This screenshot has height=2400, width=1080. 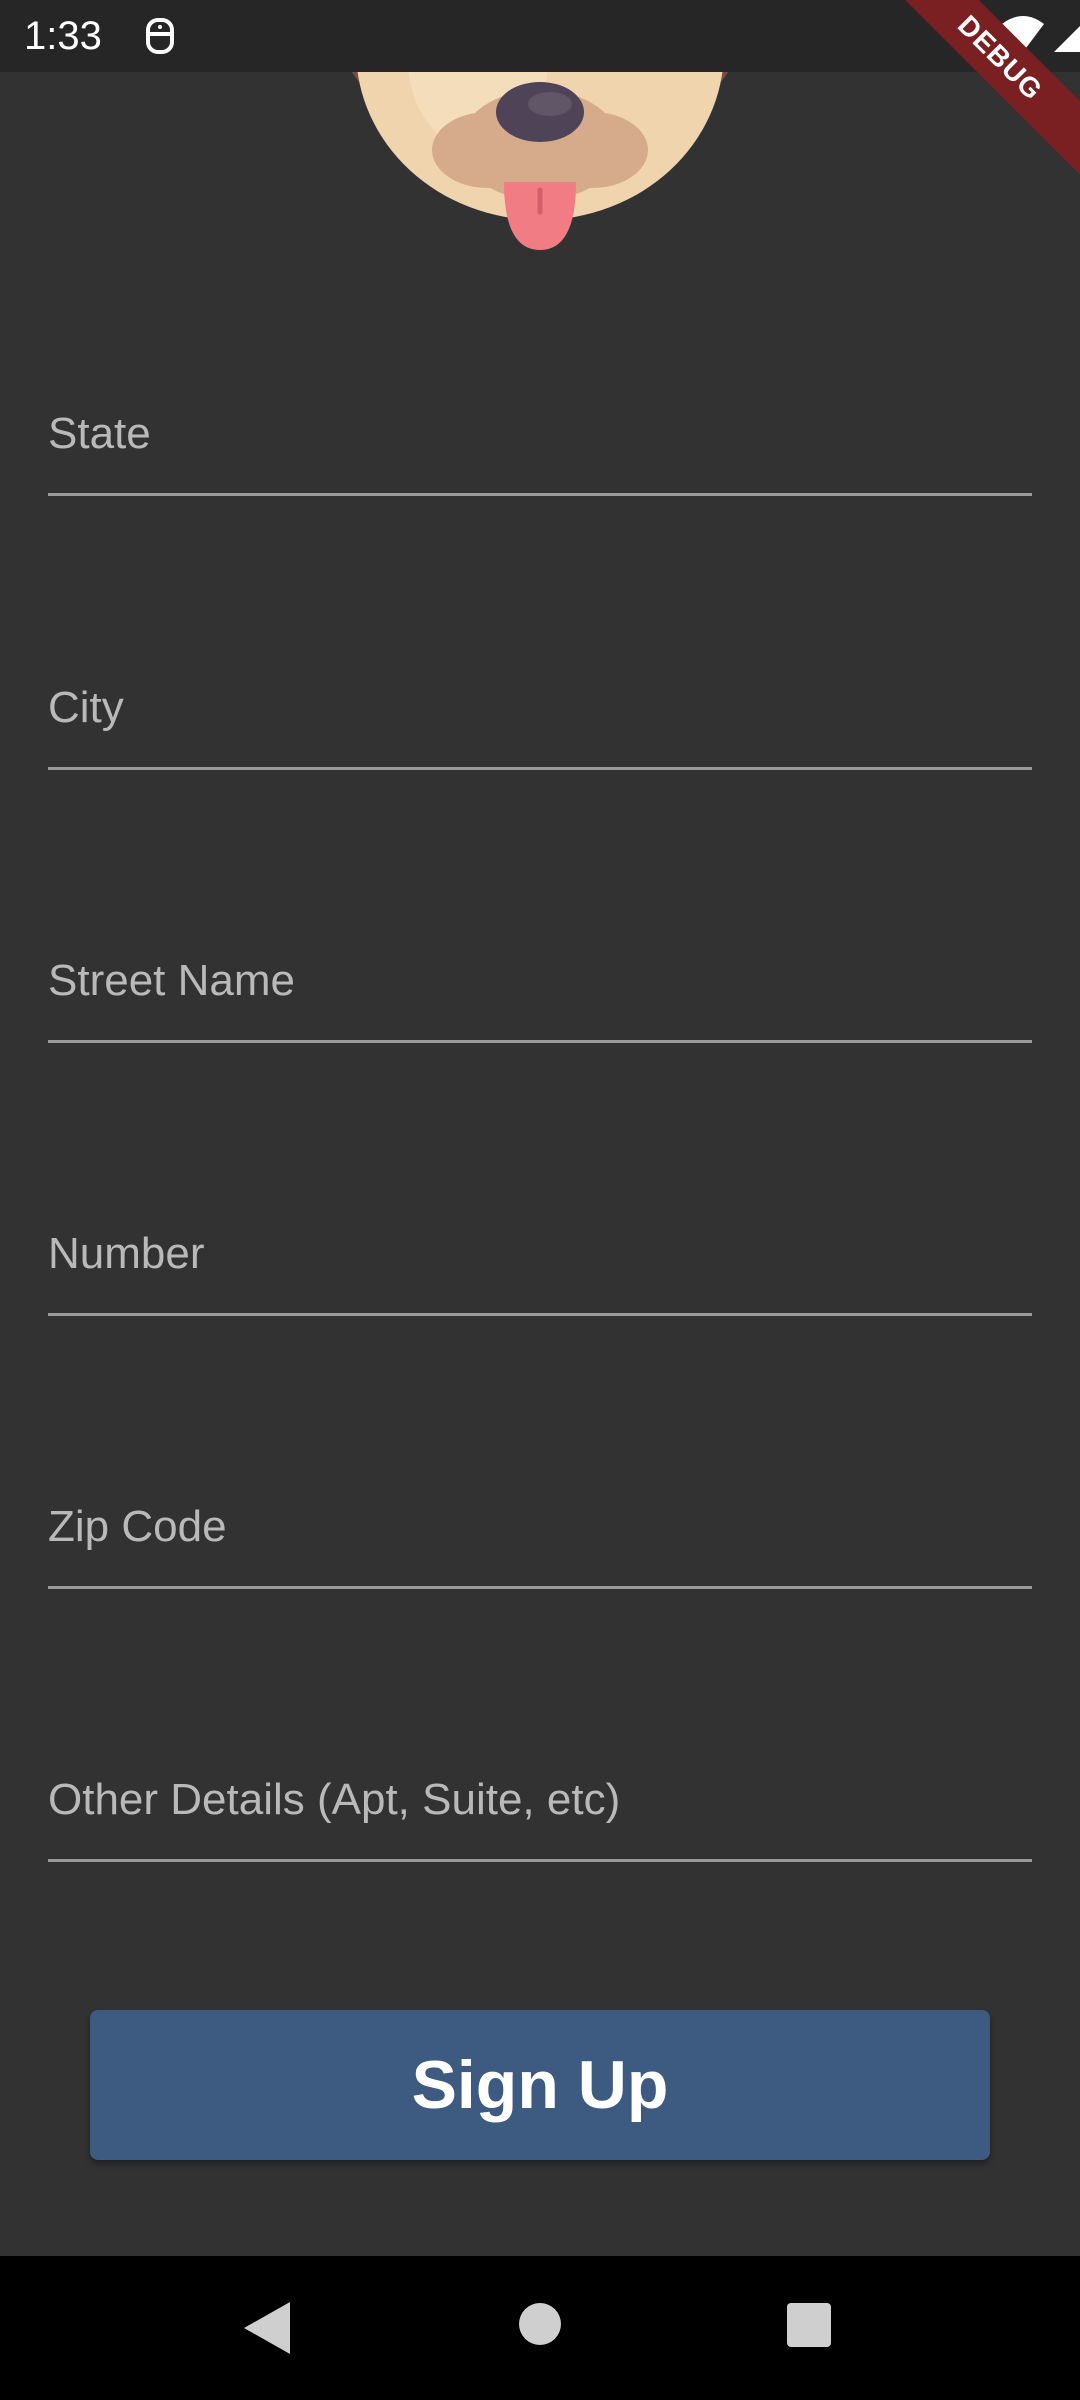 I want to click on state-field, so click(x=540, y=436).